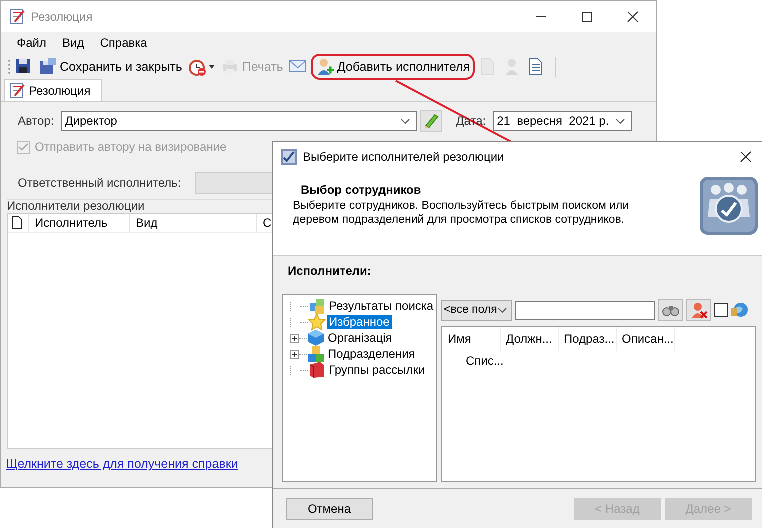  Describe the element at coordinates (461, 213) in the screenshot. I see `step-description: Выберите сотрудников. Воспользуйтесь быстрым поиском или деревом подразделений для просмотра списков сотрудников.` at that location.